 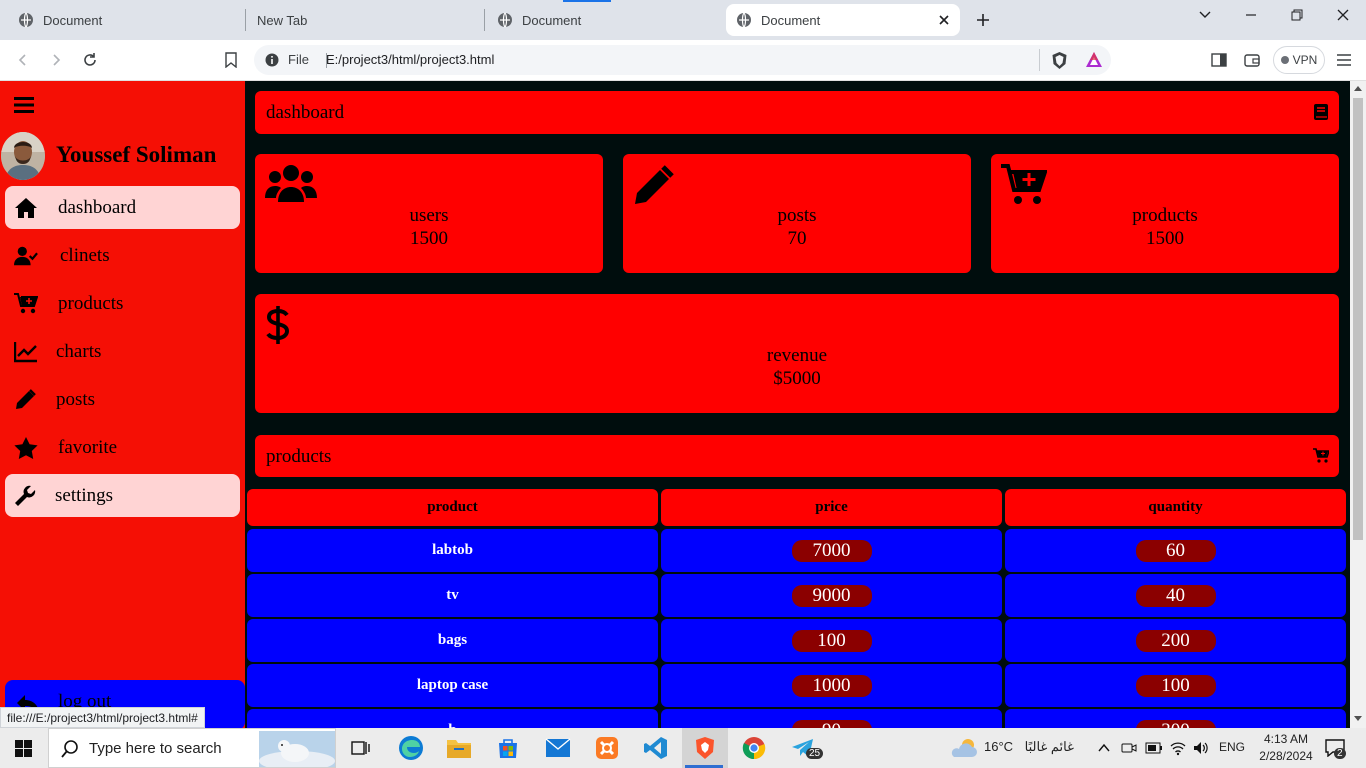 I want to click on table-header-quantity: quantity, so click(x=1175, y=507).